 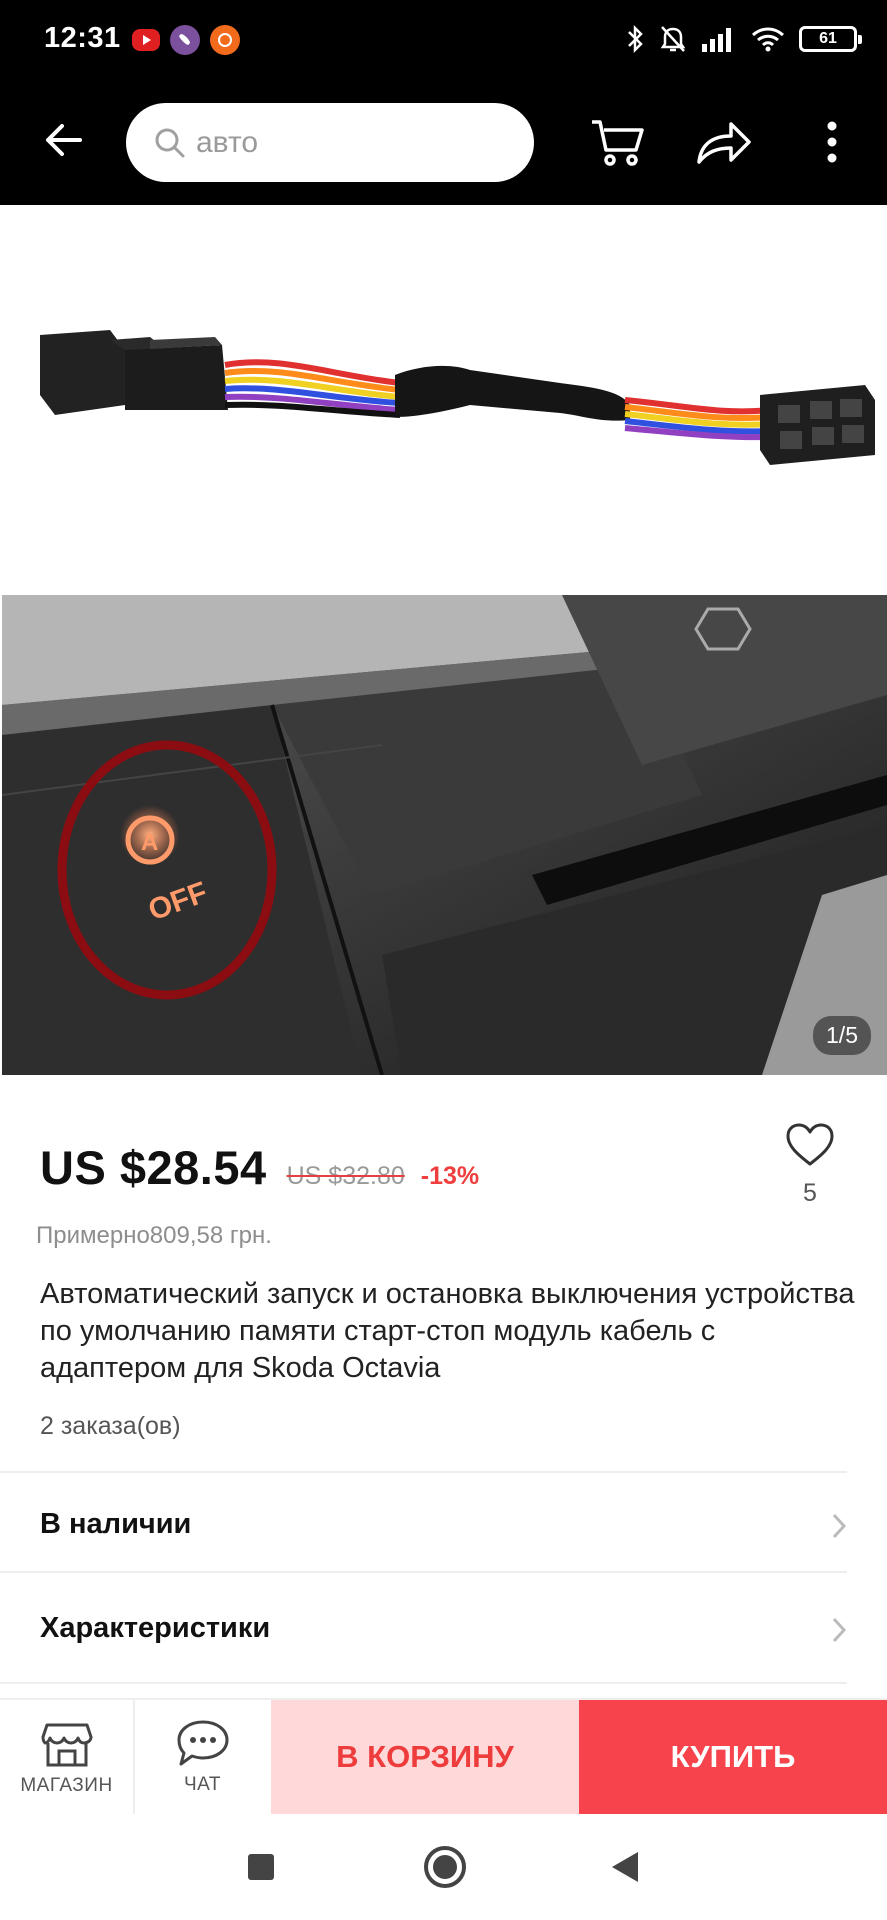 I want to click on cart-button, so click(x=618, y=142).